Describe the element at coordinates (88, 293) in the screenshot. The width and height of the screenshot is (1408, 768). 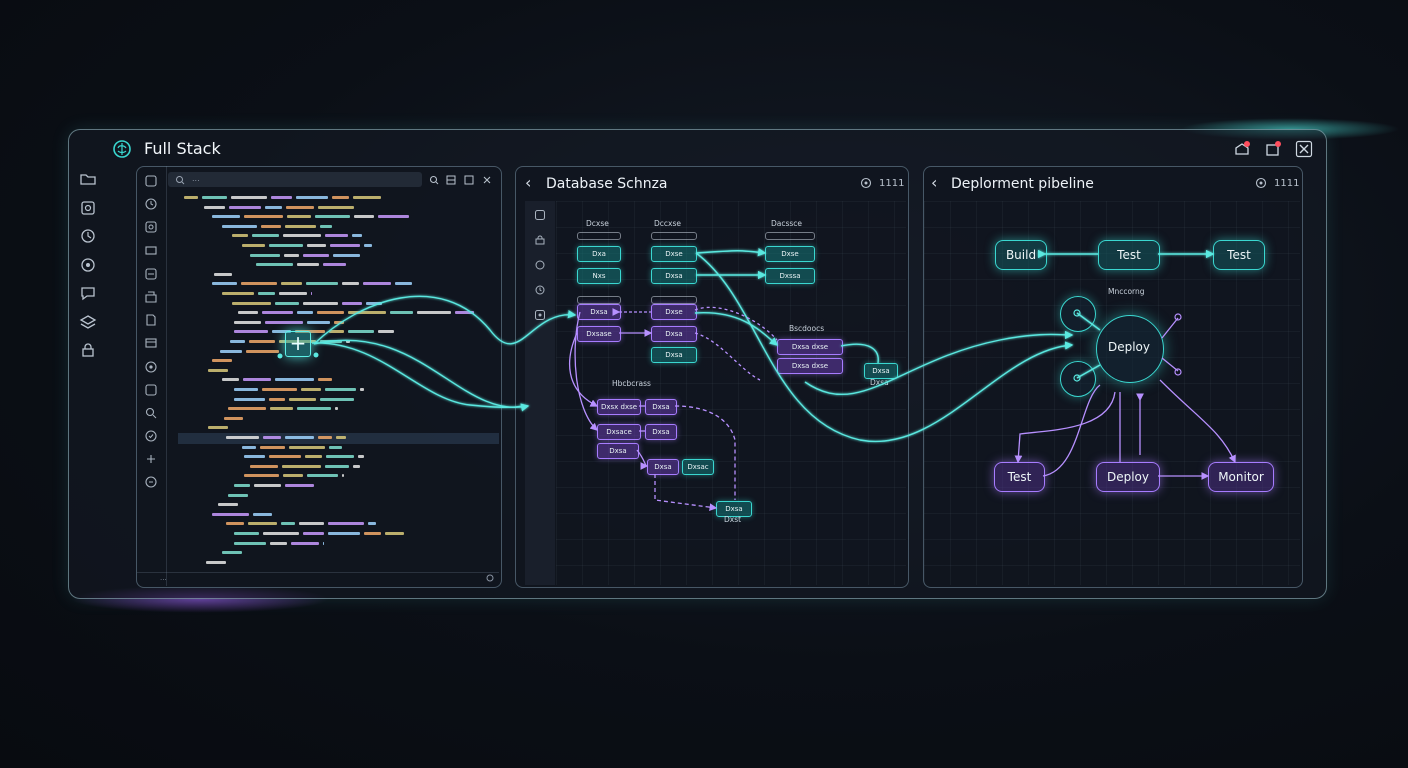
I see `chat-icon` at that location.